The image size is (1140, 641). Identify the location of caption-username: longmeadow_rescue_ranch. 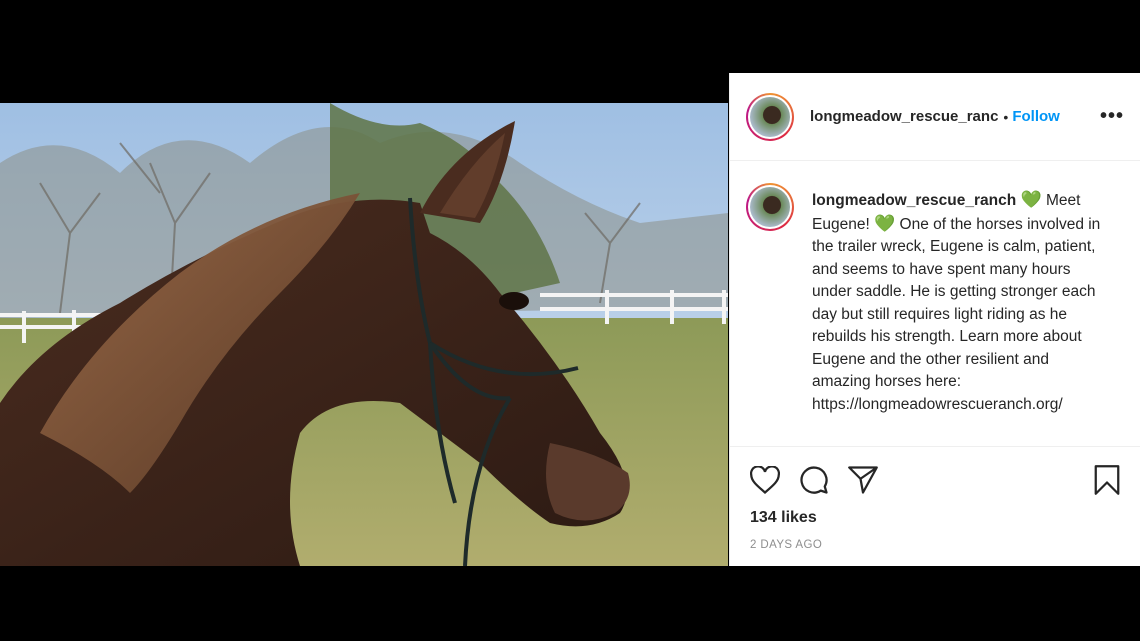
(914, 200).